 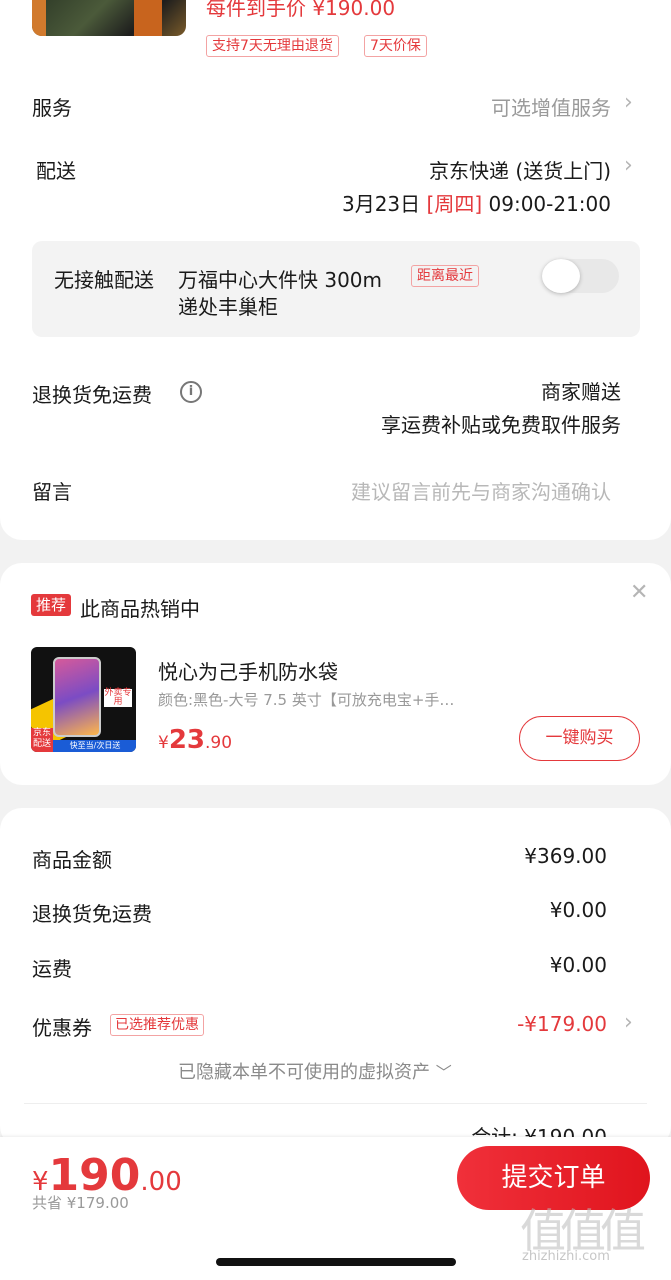 I want to click on price-decimal: .90, so click(x=219, y=743).